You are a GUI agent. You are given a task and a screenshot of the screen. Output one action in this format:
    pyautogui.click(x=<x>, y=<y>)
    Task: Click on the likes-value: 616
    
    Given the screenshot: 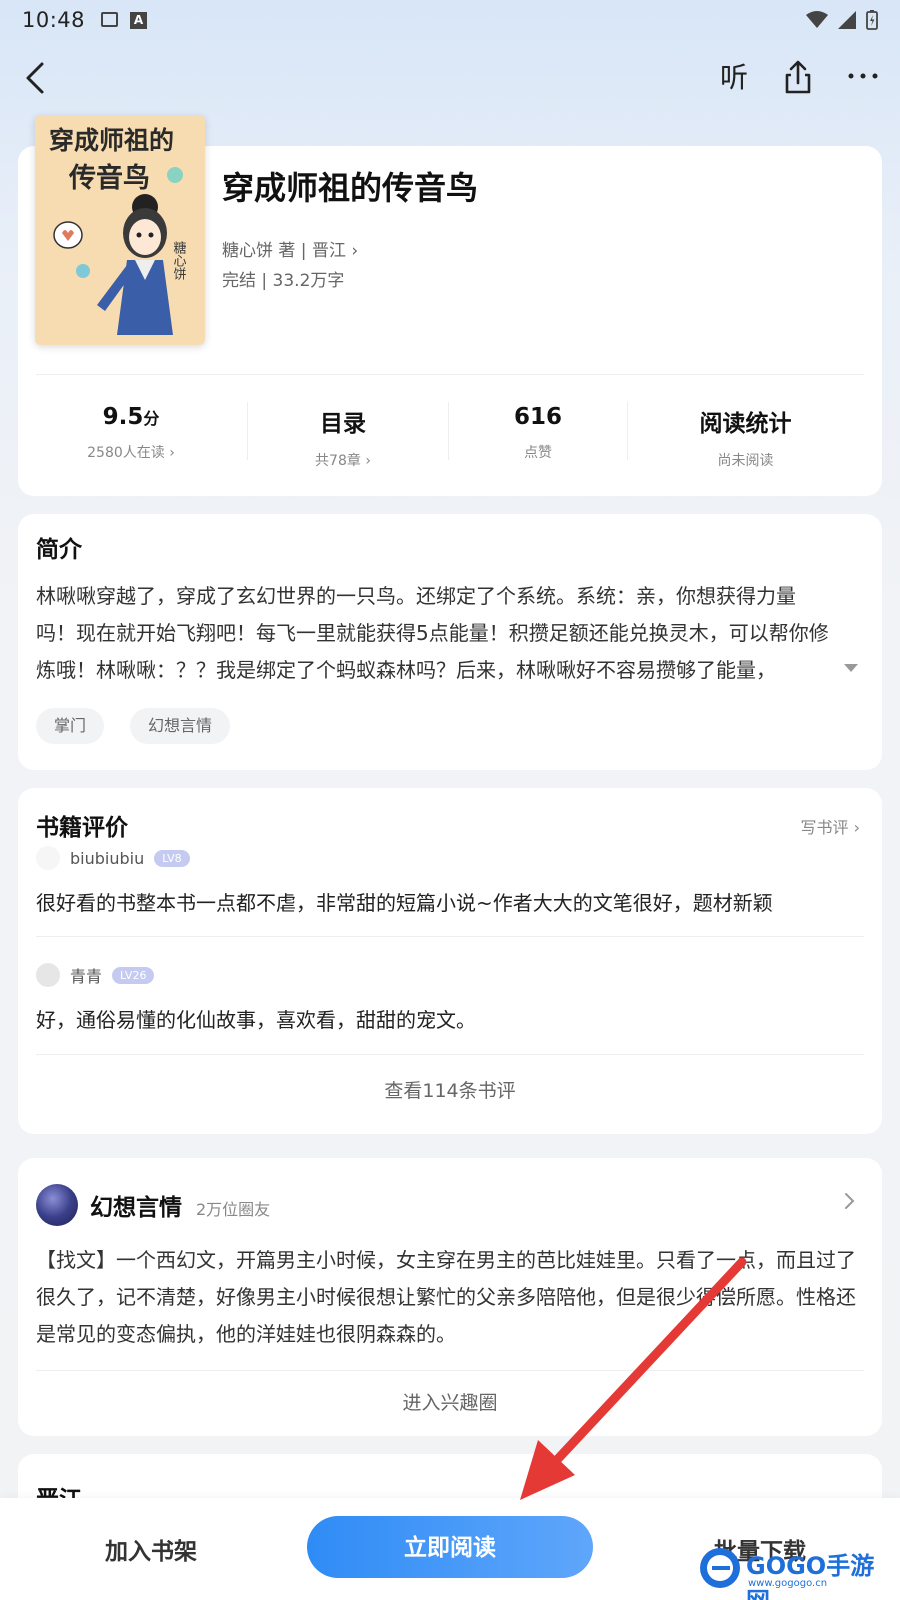 What is the action you would take?
    pyautogui.click(x=537, y=417)
    